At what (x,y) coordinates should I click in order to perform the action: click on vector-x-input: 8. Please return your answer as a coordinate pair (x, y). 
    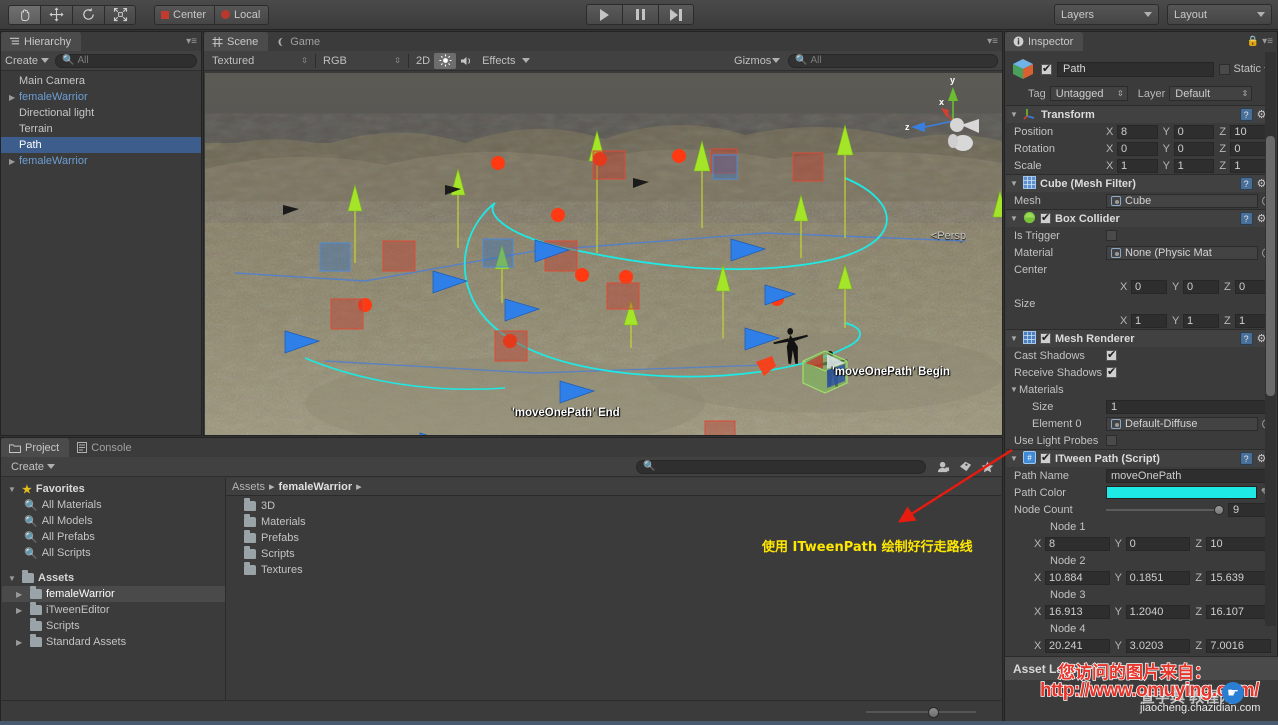
    Looking at the image, I should click on (1137, 131).